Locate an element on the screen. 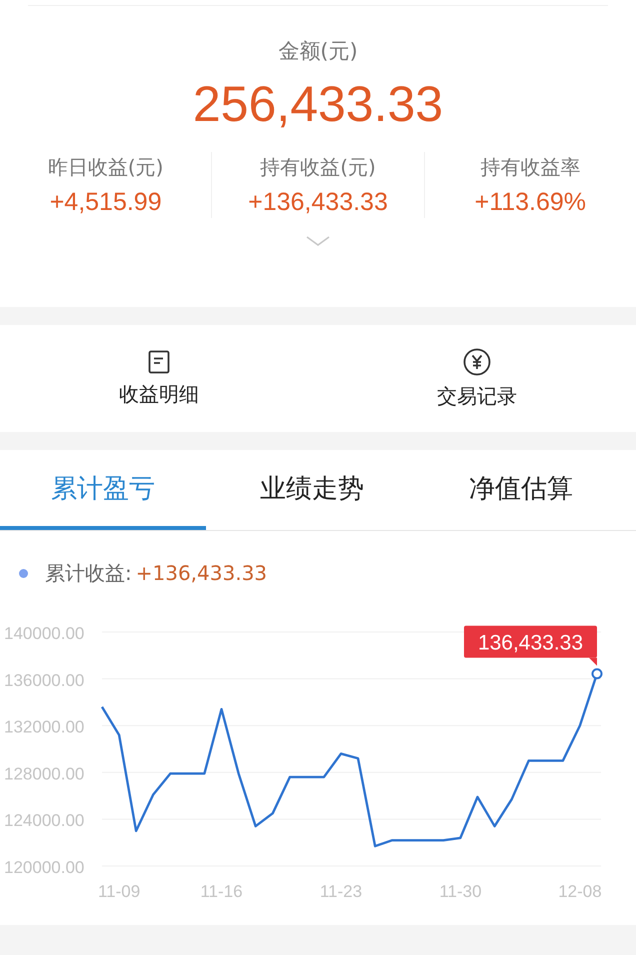  annotation: 136,433.33 is located at coordinates (531, 643).